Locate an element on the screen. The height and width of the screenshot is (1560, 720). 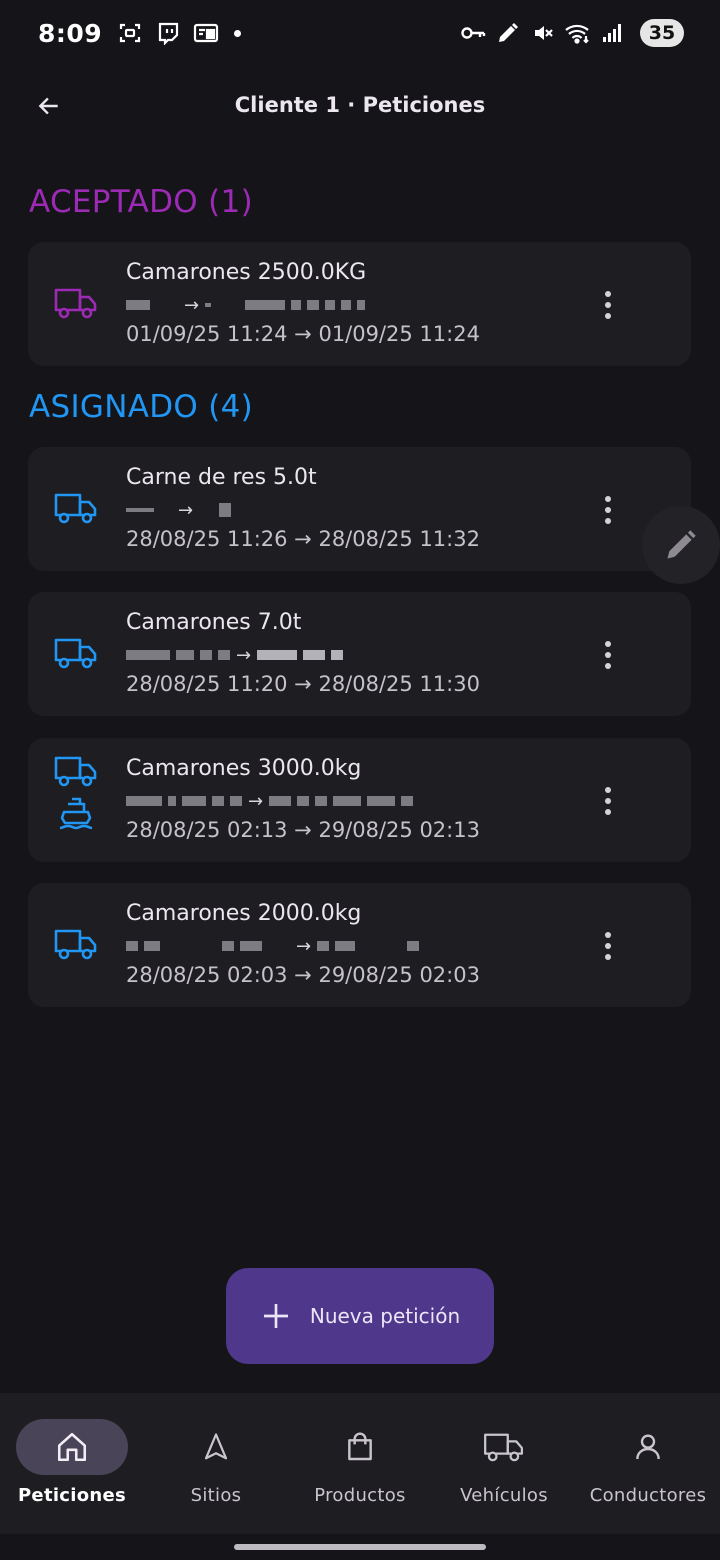
nav-item-conductores: Conductores is located at coordinates (648, 1463).